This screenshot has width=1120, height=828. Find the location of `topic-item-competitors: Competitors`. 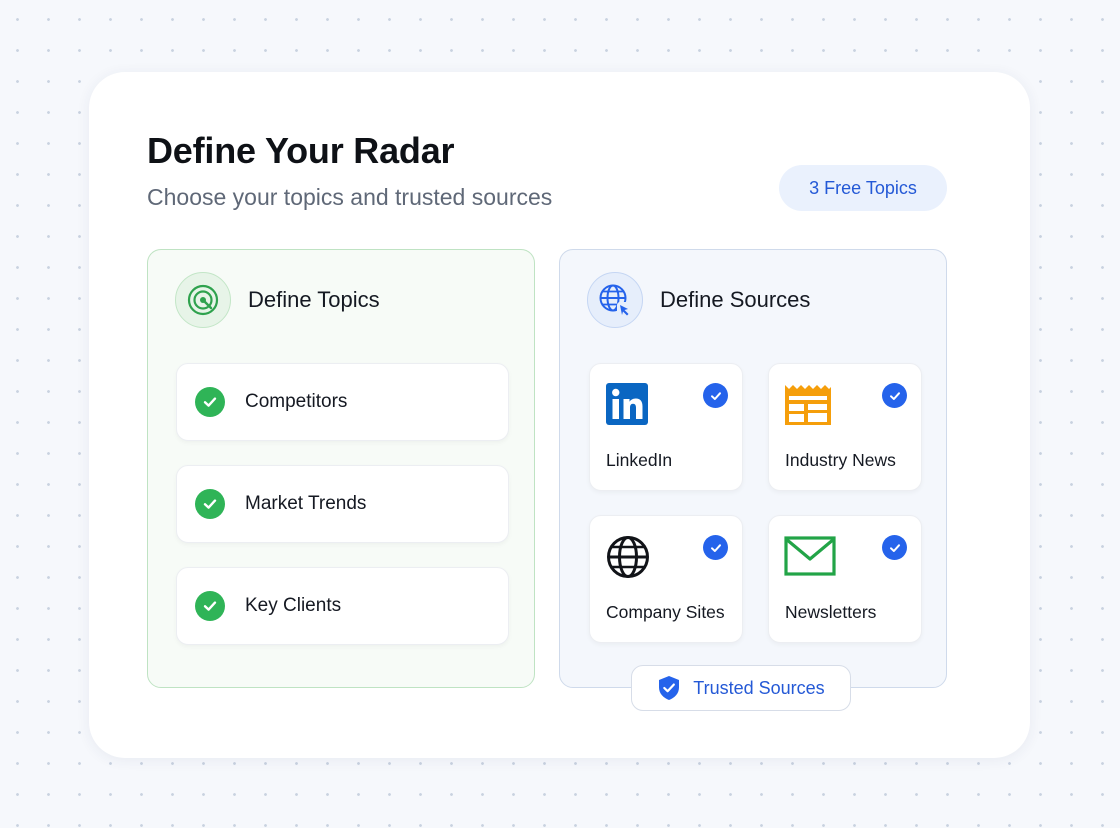

topic-item-competitors: Competitors is located at coordinates (342, 402).